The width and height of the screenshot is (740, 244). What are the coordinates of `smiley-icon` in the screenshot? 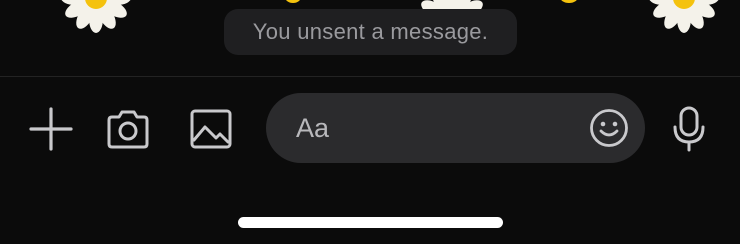 It's located at (609, 128).